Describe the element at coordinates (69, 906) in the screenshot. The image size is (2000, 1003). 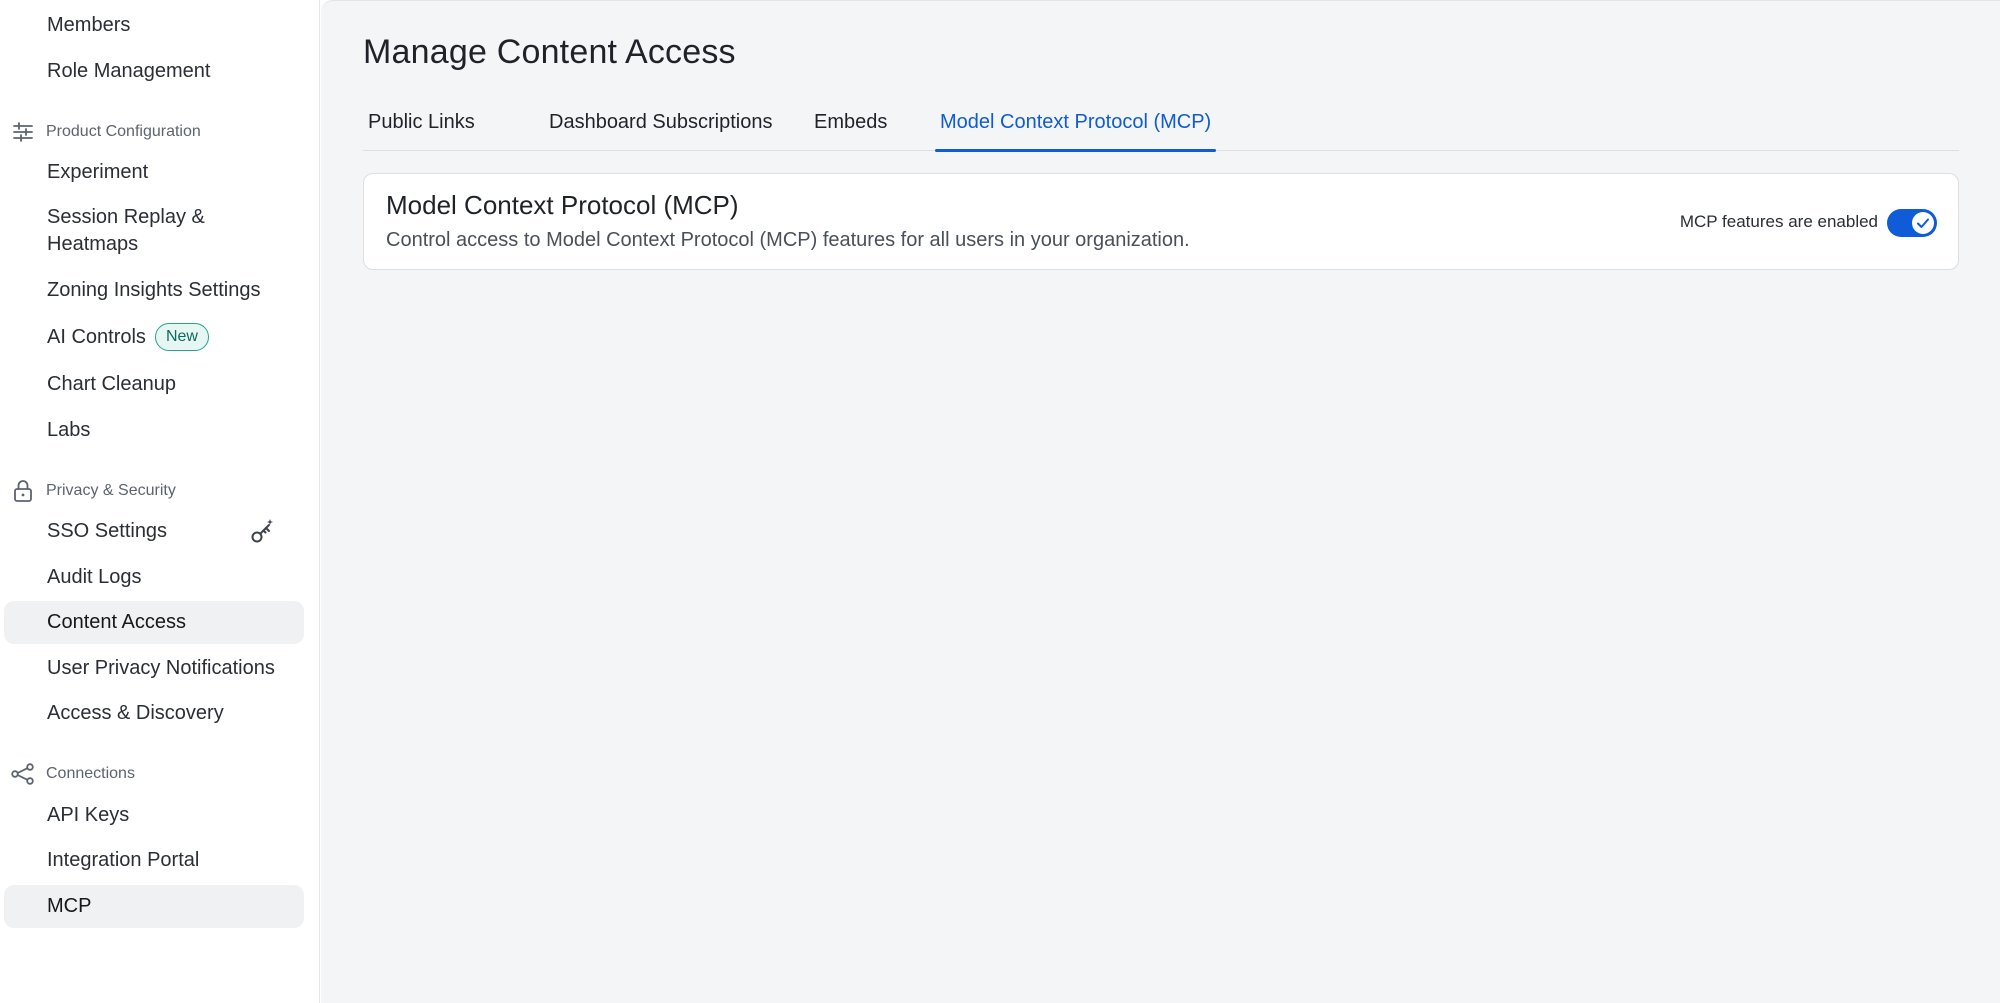
I see `sidebar-item-label: MCP` at that location.